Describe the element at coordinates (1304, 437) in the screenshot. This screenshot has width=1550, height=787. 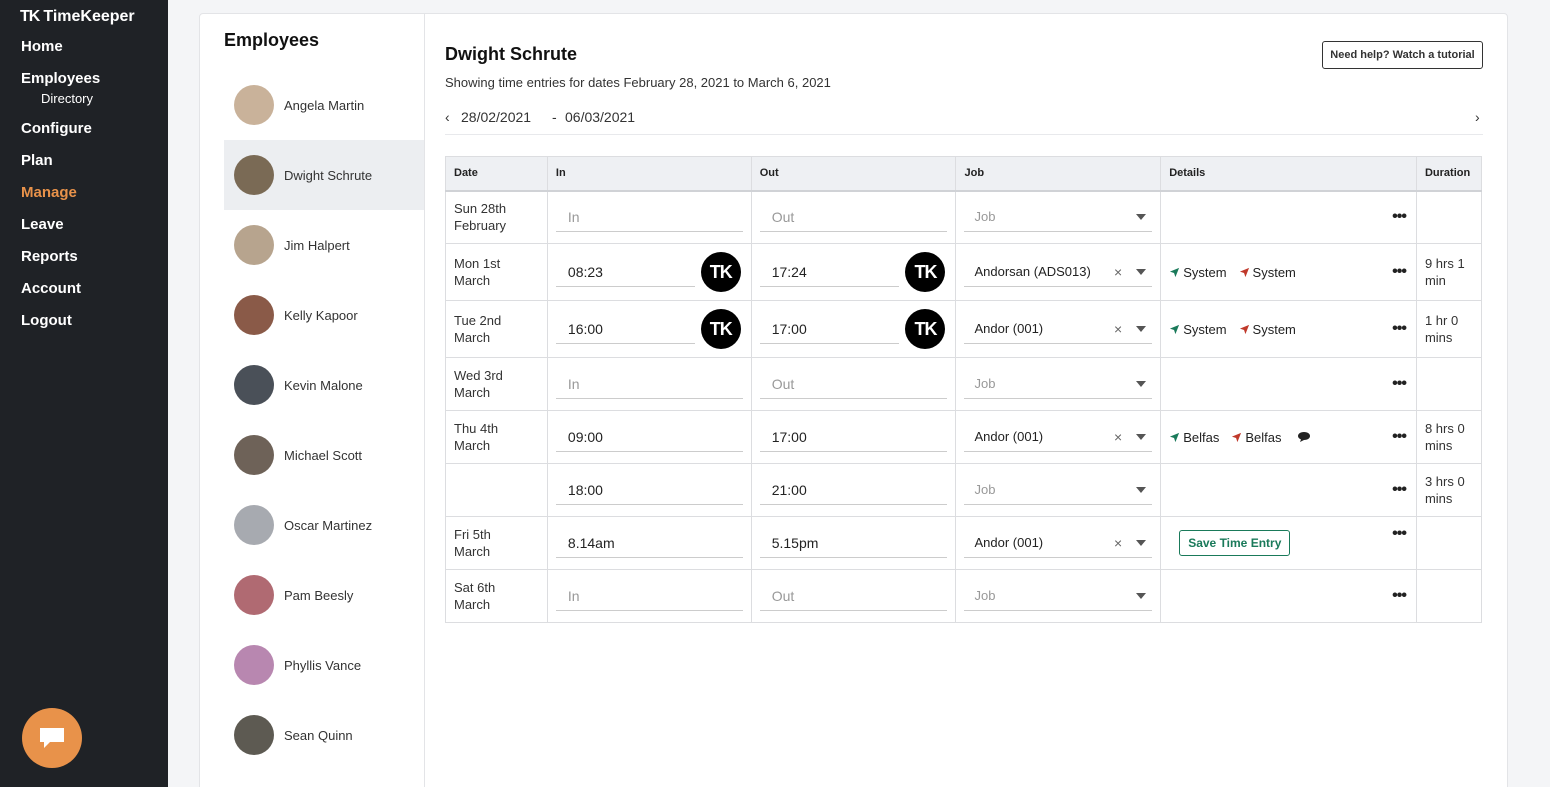
I see `comment-icon` at that location.